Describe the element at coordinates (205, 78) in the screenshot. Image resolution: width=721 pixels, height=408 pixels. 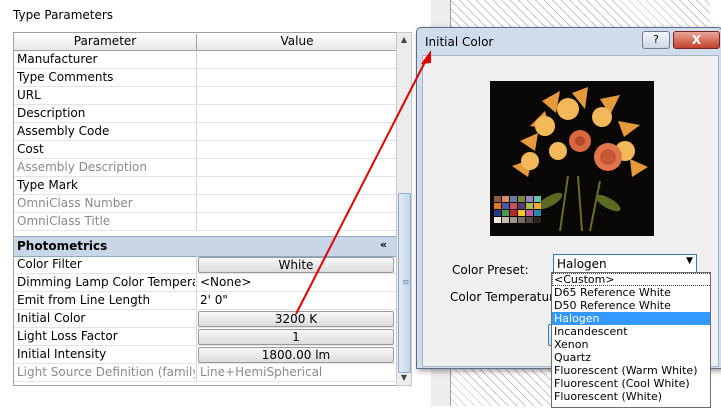
I see `table-row: Type Comments` at that location.